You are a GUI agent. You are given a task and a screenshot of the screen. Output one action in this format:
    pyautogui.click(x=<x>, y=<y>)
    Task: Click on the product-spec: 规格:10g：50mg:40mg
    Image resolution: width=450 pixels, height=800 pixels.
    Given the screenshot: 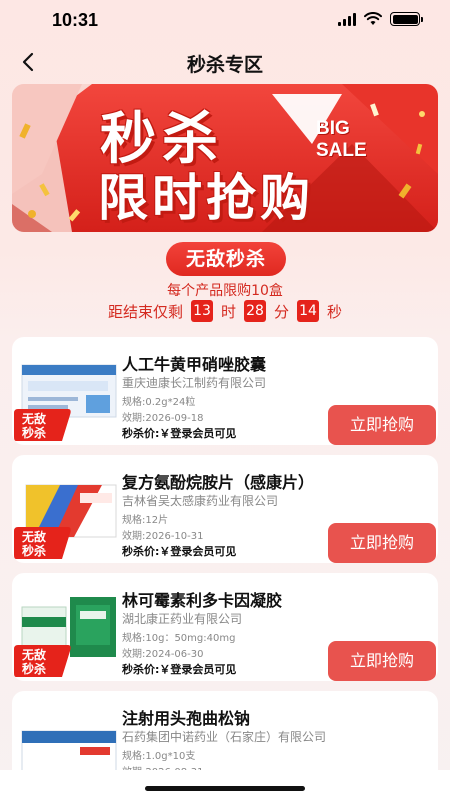 What is the action you would take?
    pyautogui.click(x=179, y=638)
    